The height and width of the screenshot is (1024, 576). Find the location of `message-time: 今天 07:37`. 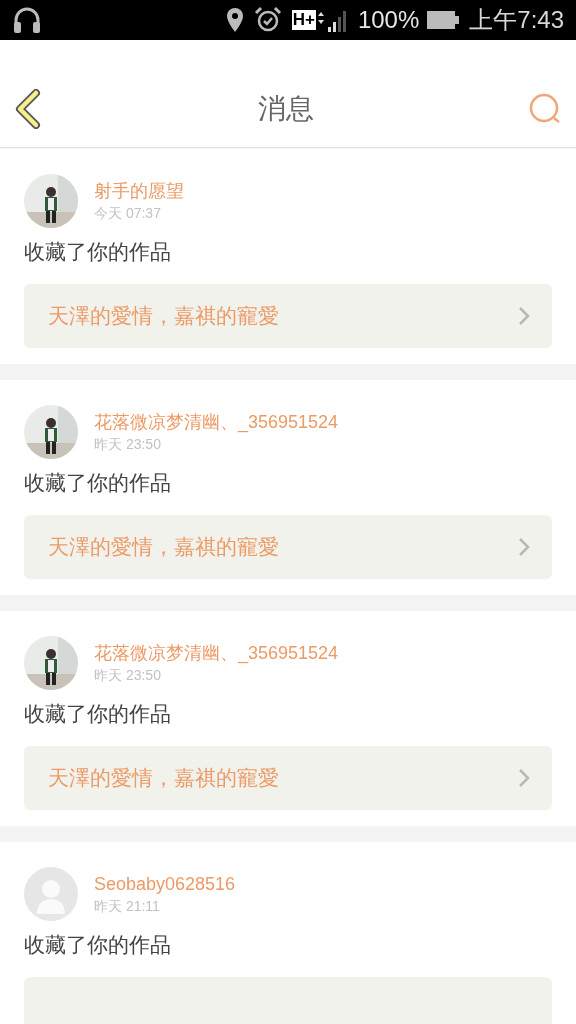

message-time: 今天 07:37 is located at coordinates (128, 213).